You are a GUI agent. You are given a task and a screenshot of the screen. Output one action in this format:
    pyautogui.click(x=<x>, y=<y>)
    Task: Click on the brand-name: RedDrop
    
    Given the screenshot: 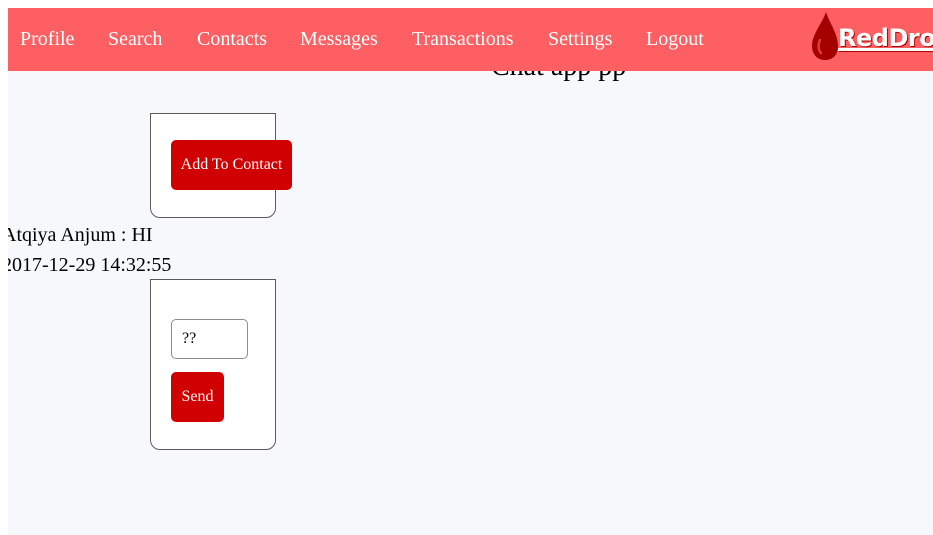 What is the action you would take?
    pyautogui.click(x=885, y=38)
    